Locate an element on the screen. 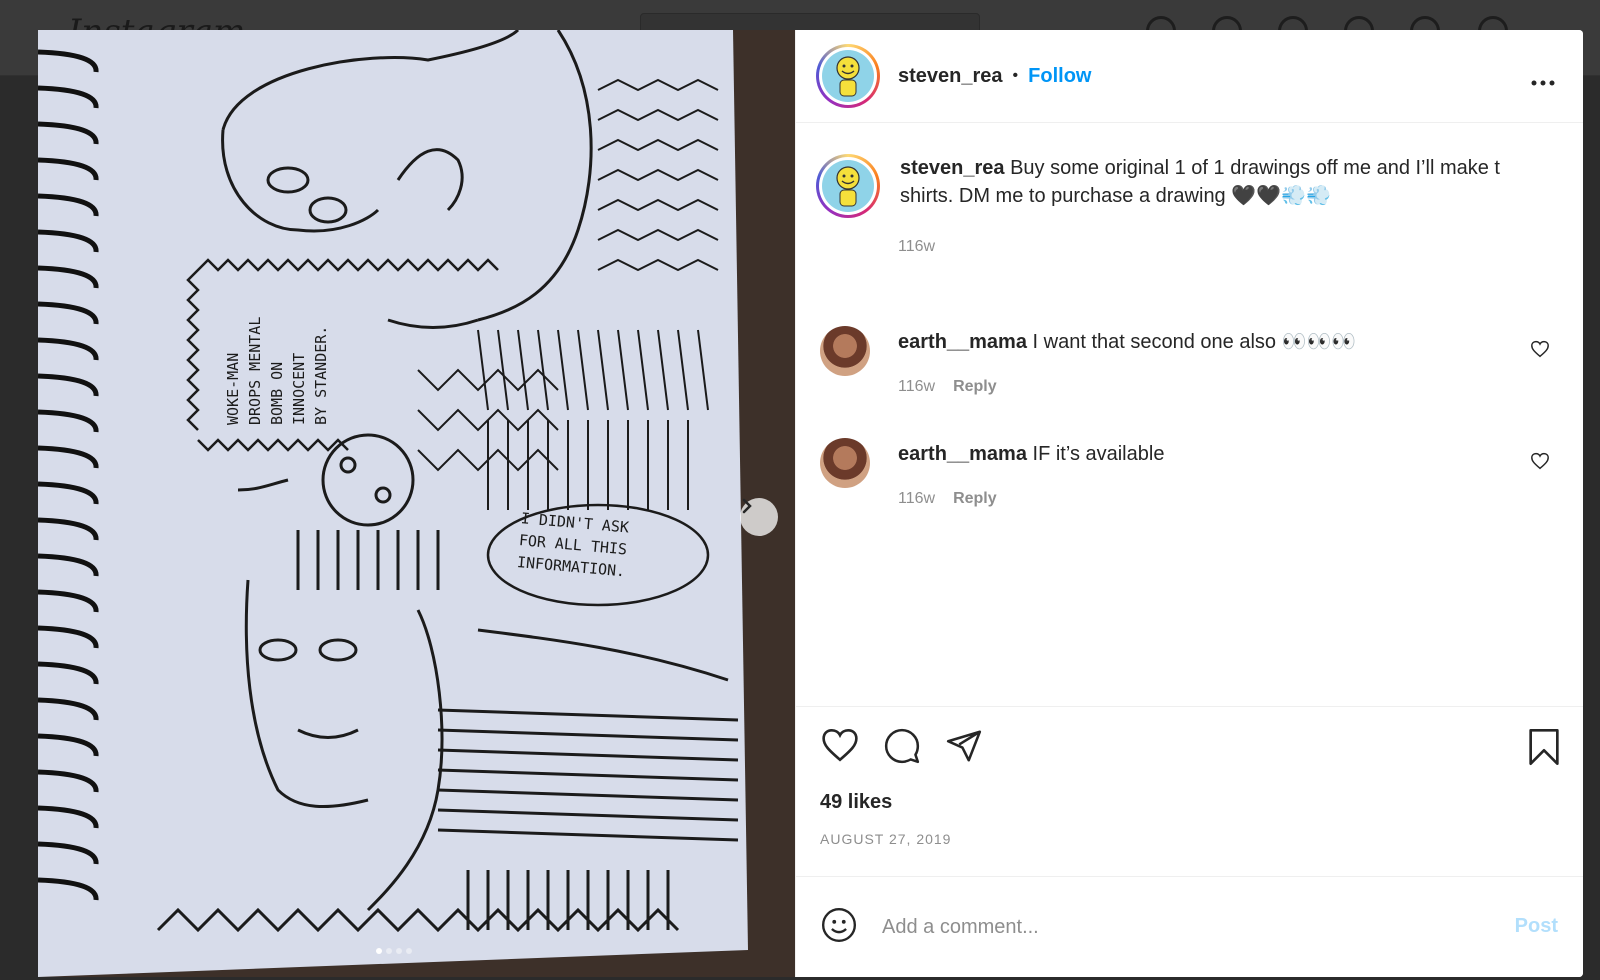 The image size is (1600, 980). author-avatar is located at coordinates (848, 76).